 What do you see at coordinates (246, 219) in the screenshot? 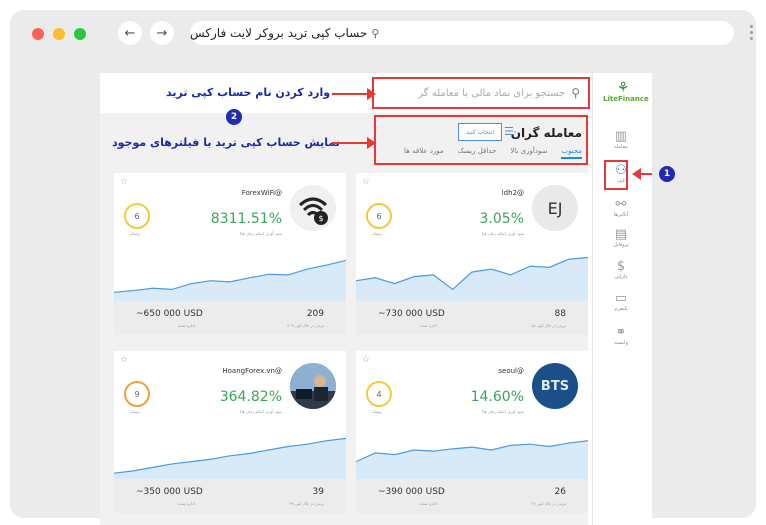
I see `profit-value: 8311.51%` at bounding box center [246, 219].